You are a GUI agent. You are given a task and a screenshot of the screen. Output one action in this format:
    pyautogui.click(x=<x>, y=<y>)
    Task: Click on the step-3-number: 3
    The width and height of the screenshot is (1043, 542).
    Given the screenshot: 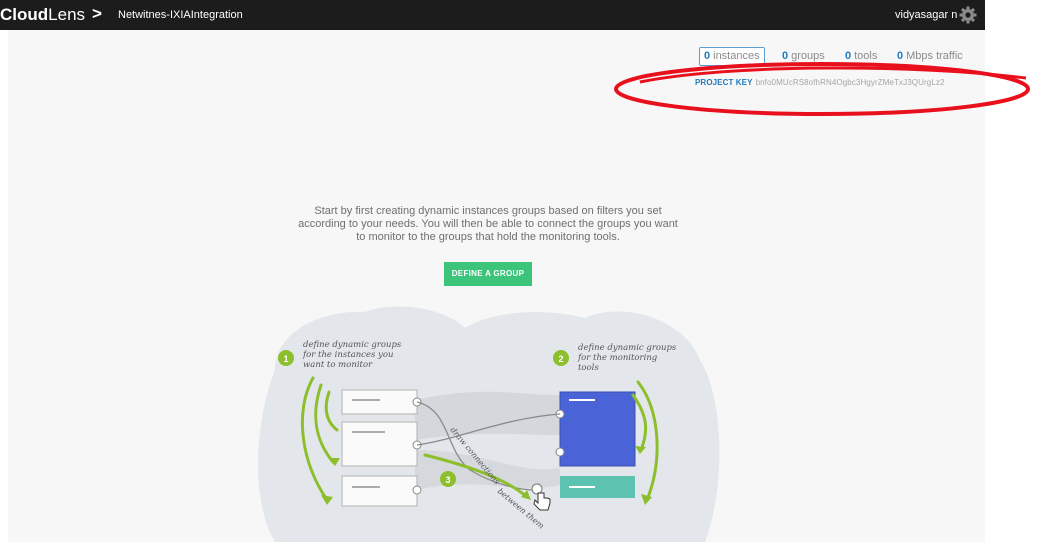 What is the action you would take?
    pyautogui.click(x=447, y=480)
    